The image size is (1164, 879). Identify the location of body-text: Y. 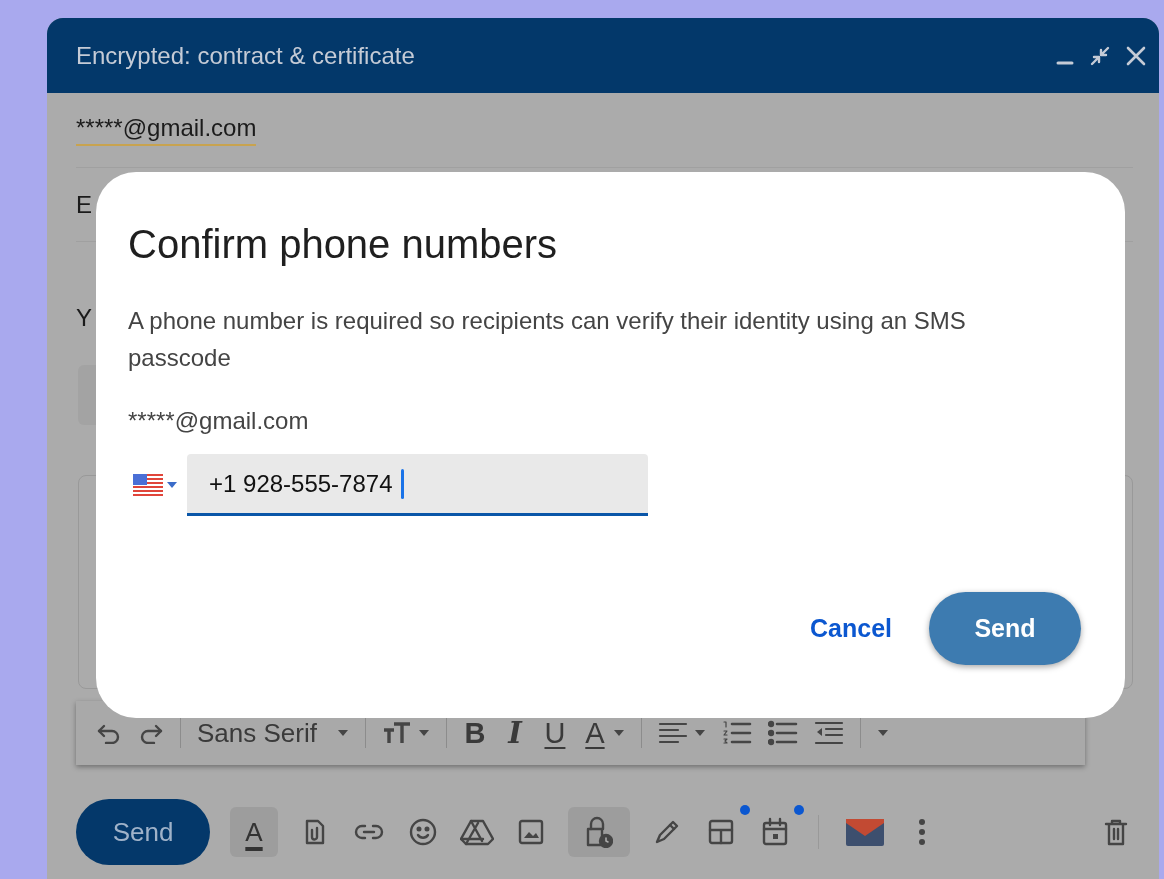
(84, 318).